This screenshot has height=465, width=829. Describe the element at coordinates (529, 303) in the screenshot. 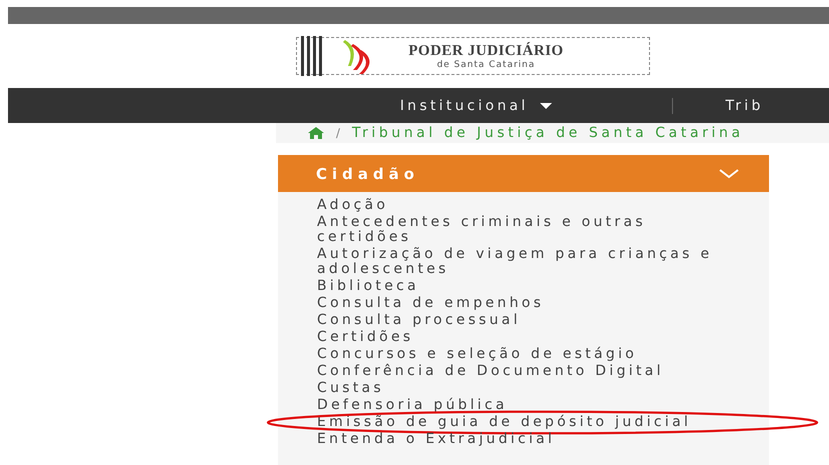

I see `sidebar-link: Consulta de empenhos` at that location.